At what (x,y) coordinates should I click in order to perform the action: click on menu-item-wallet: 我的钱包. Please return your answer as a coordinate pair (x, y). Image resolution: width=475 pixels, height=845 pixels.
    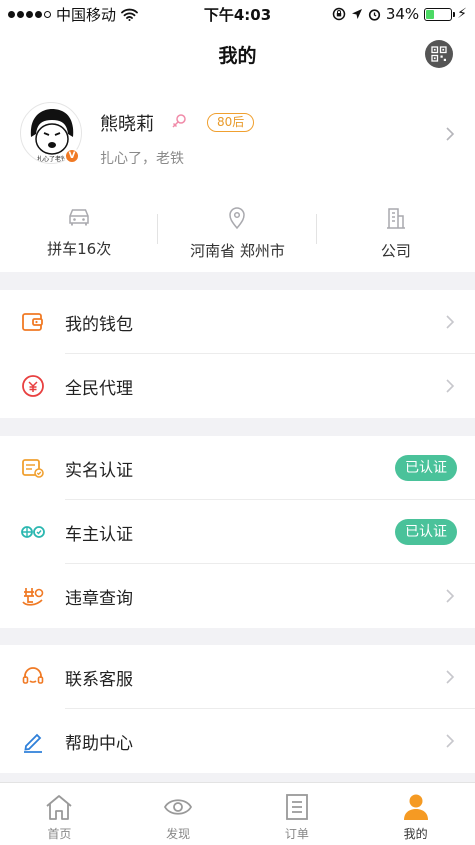
    Looking at the image, I should click on (237, 322).